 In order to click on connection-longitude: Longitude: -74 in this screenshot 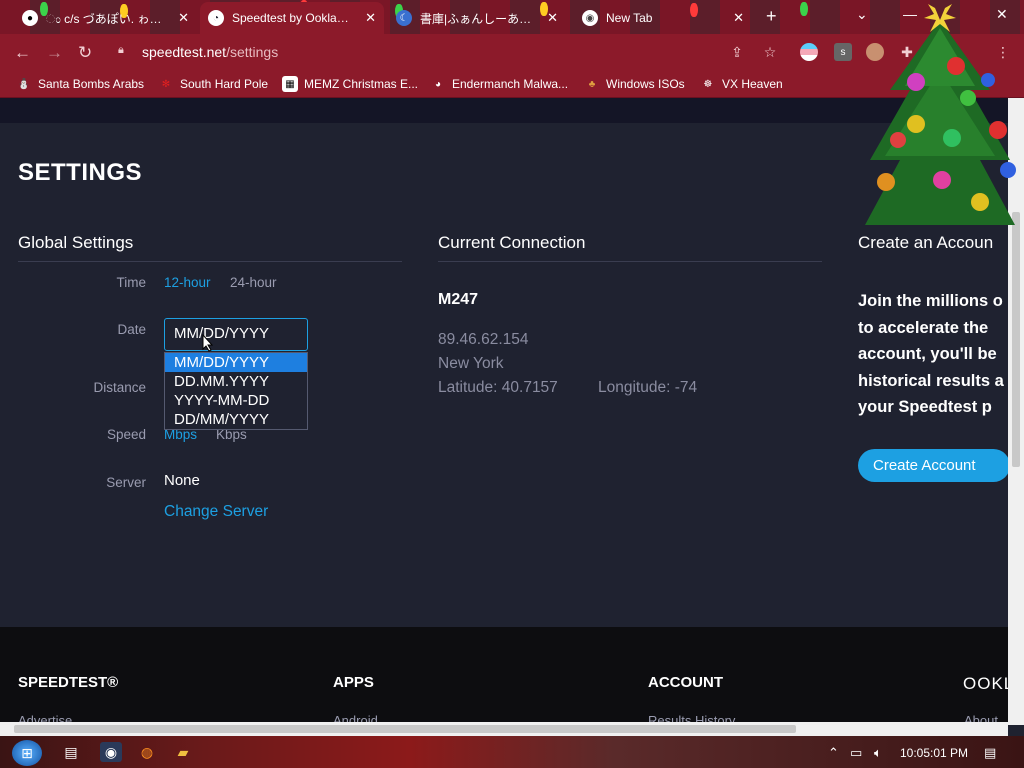, I will do `click(648, 387)`.